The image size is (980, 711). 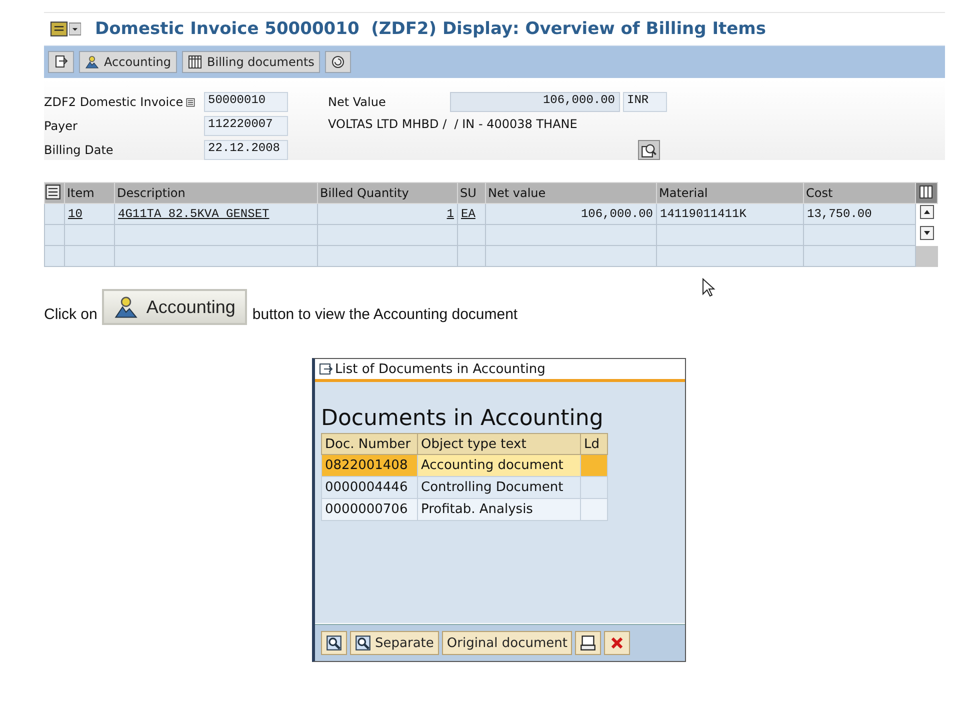 What do you see at coordinates (430, 29) in the screenshot?
I see `window-title: Domestic Invoice 50000010 (ZDF2) Display: Overview of Billing Items` at bounding box center [430, 29].